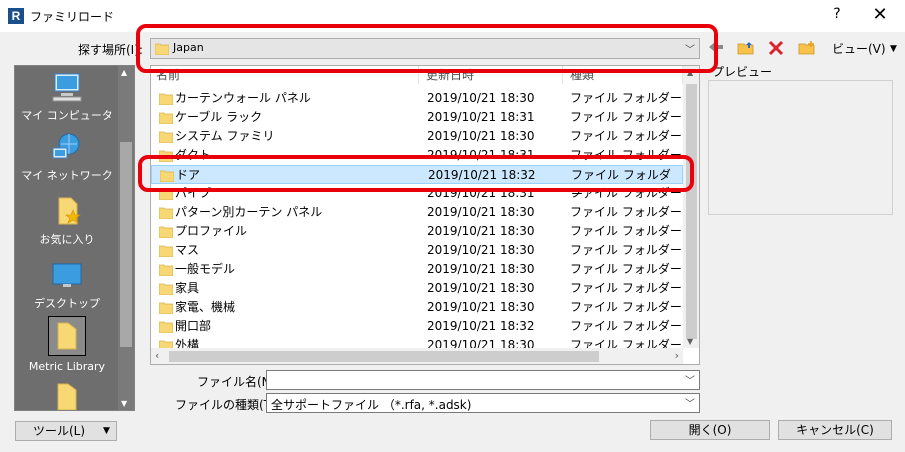  What do you see at coordinates (837, 16) in the screenshot?
I see `help-button: ?` at bounding box center [837, 16].